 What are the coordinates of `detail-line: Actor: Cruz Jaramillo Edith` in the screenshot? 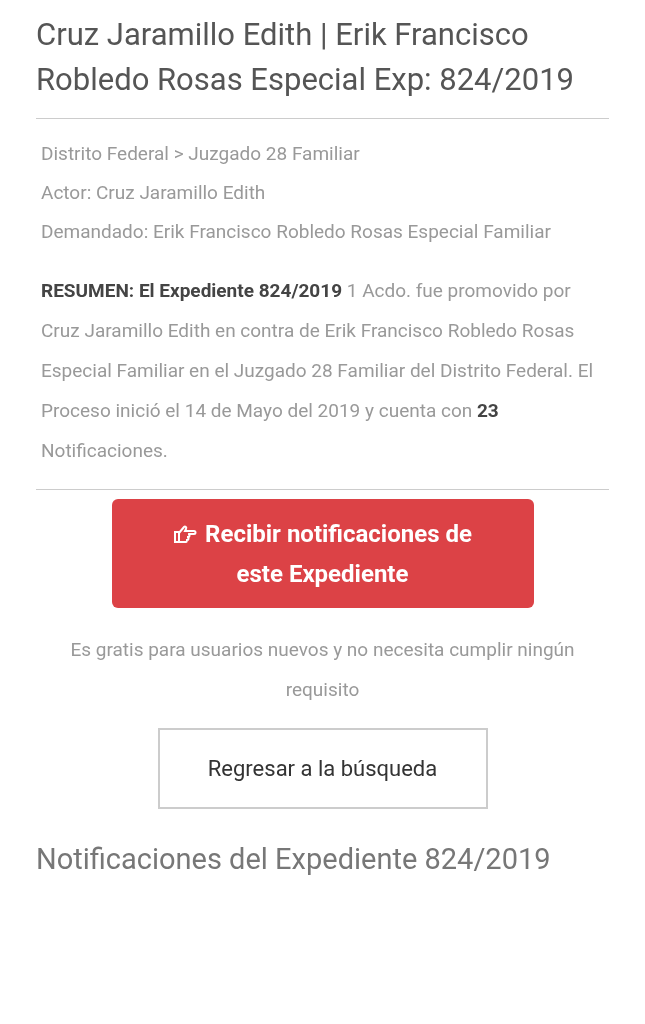 It's located at (154, 193).